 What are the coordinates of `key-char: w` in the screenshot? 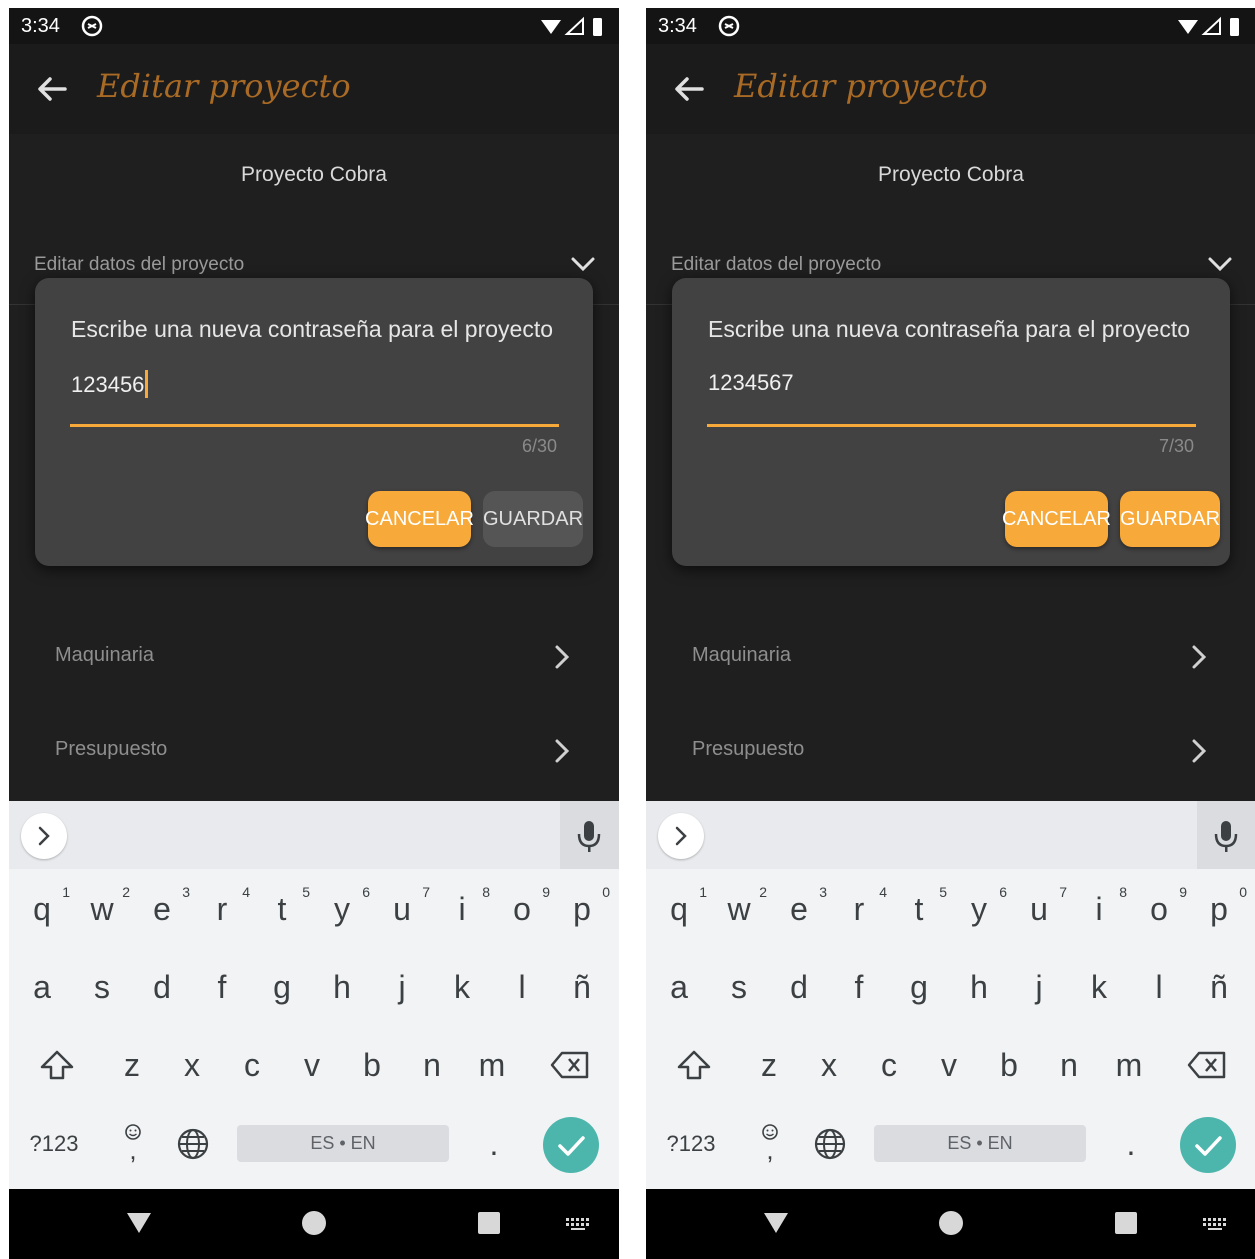 It's located at (102, 908).